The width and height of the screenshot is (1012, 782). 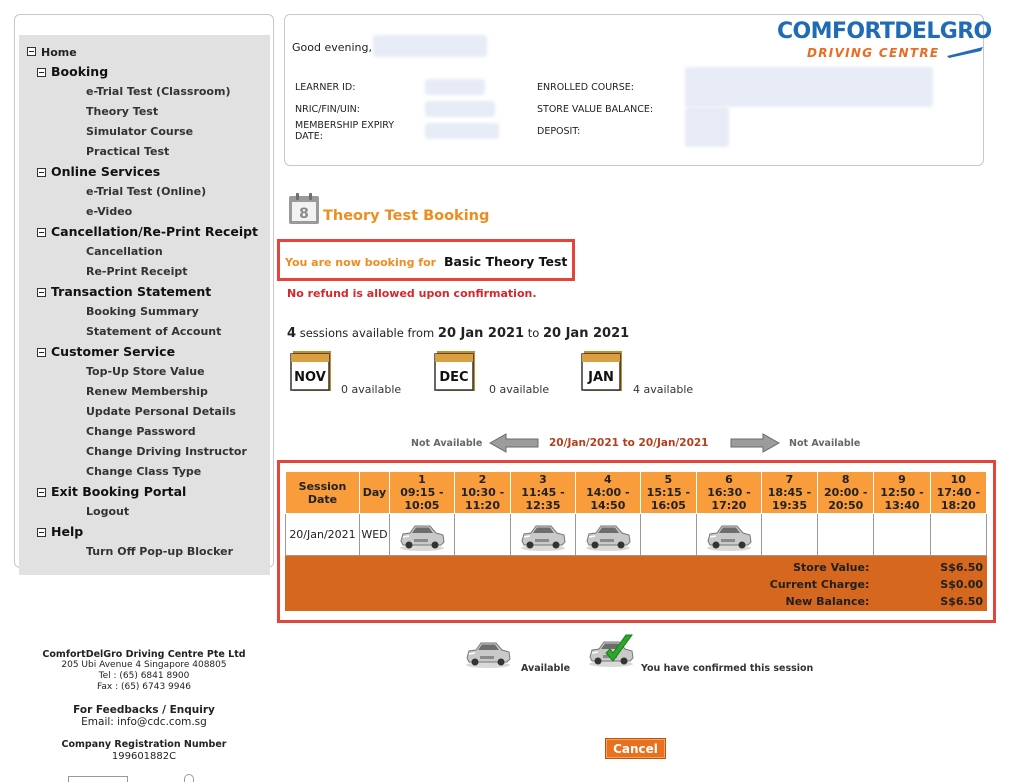 I want to click on month-dec-availability: 0 available, so click(x=519, y=389).